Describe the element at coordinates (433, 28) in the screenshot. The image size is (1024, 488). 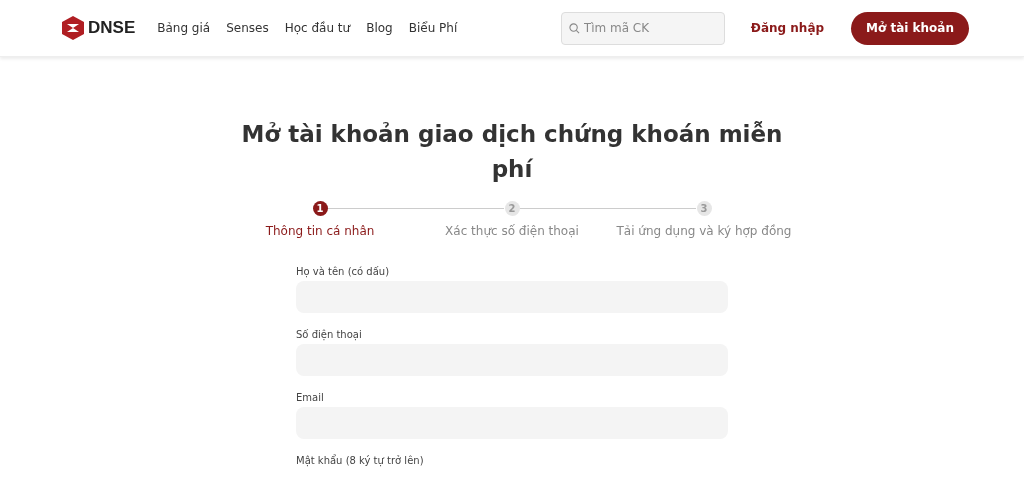
I see `nav-link: Biểu Phí` at that location.